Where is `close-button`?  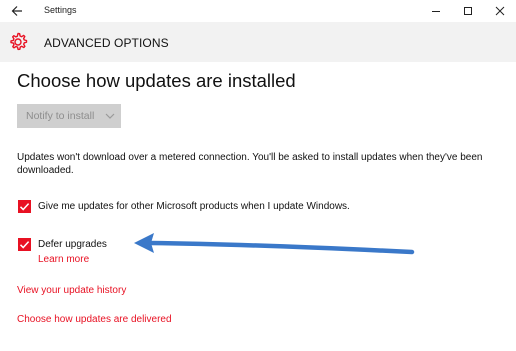
close-button is located at coordinates (500, 11).